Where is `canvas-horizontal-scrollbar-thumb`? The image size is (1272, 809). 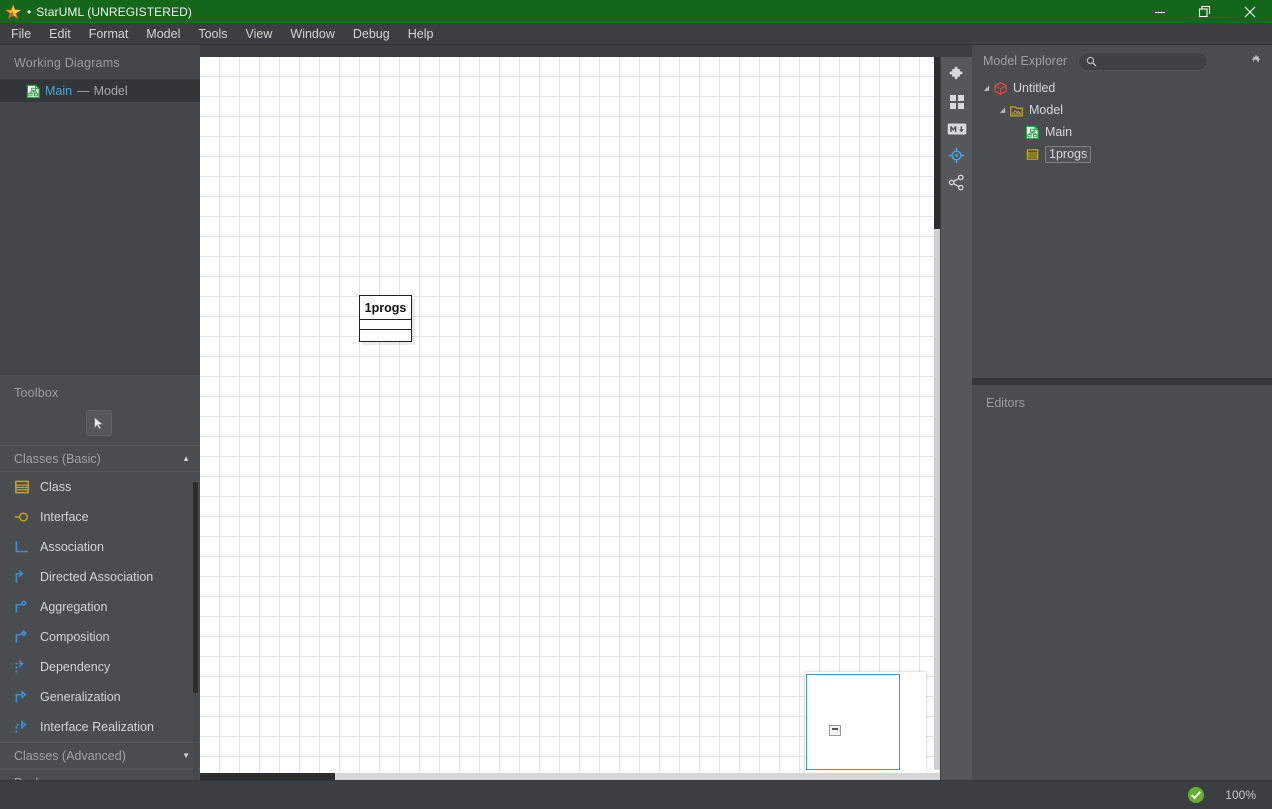
canvas-horizontal-scrollbar-thumb is located at coordinates (267, 776).